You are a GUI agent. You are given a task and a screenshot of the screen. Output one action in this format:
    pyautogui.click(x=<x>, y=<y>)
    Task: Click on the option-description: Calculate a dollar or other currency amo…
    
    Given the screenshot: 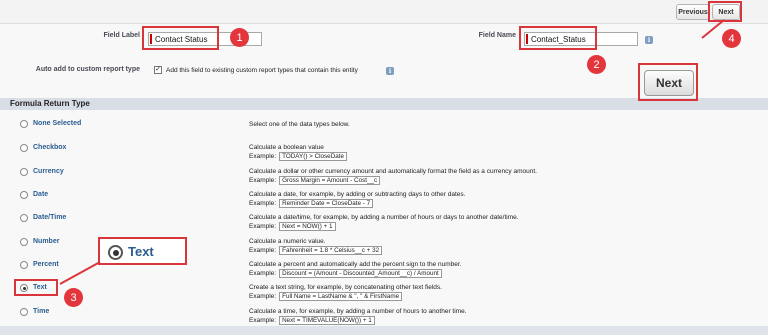 What is the action you would take?
    pyautogui.click(x=393, y=171)
    